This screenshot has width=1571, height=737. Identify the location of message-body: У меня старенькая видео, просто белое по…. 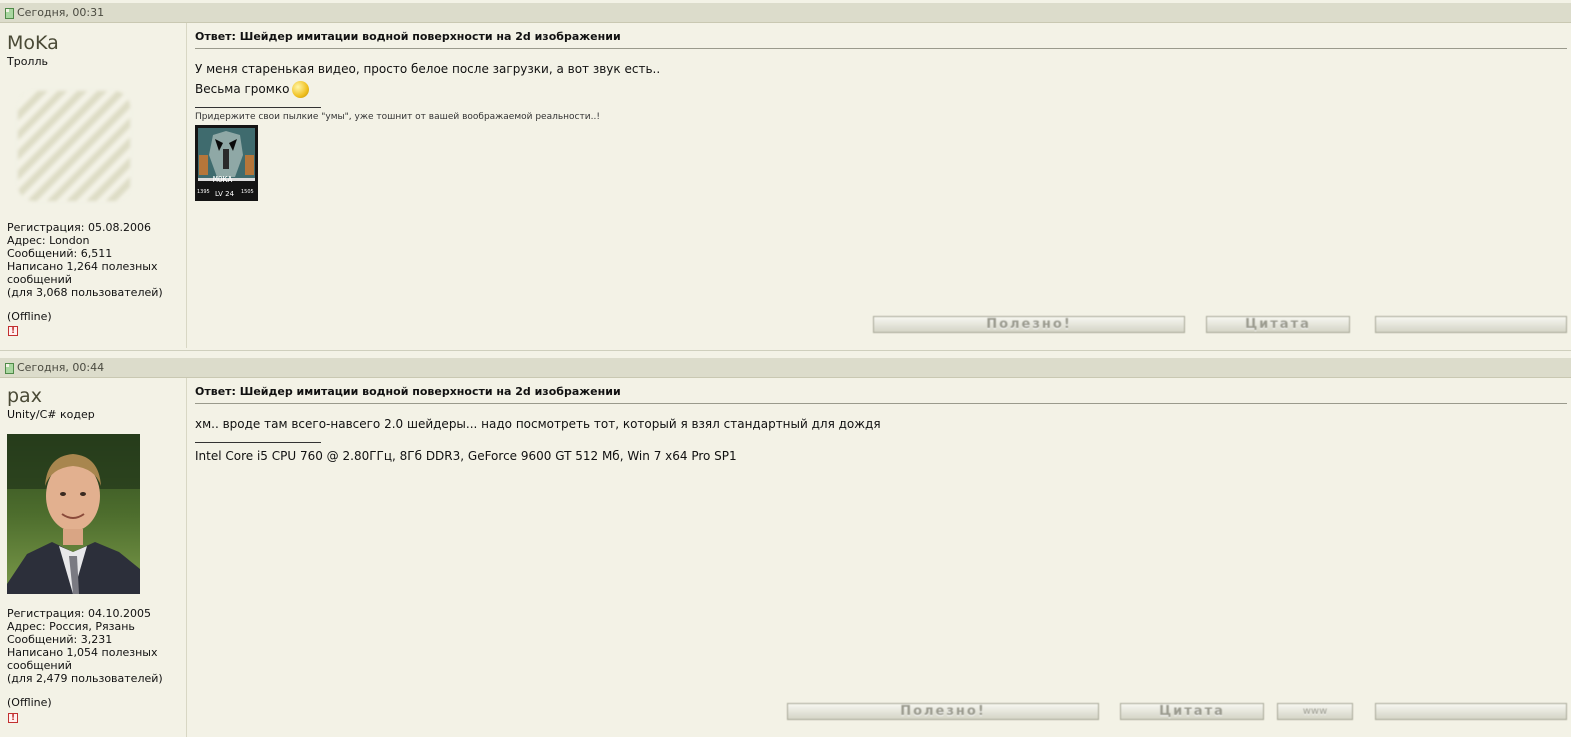
(881, 79).